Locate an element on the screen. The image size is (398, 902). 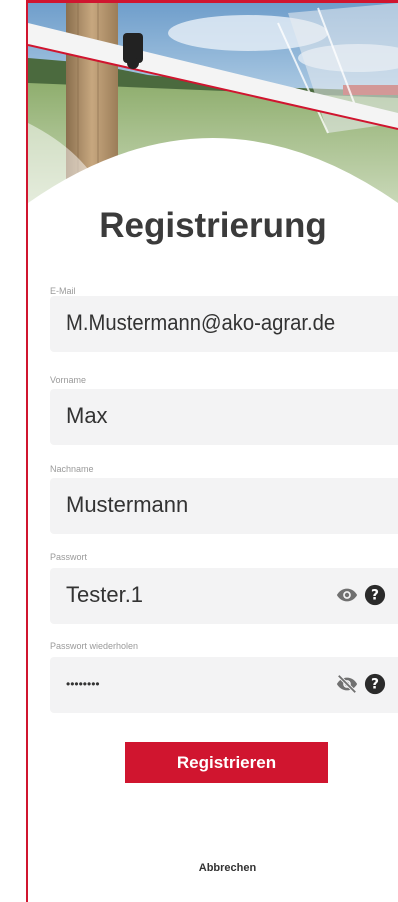
password-repeat-field: Passwort wiederholen •••••••• ? is located at coordinates (224, 679).